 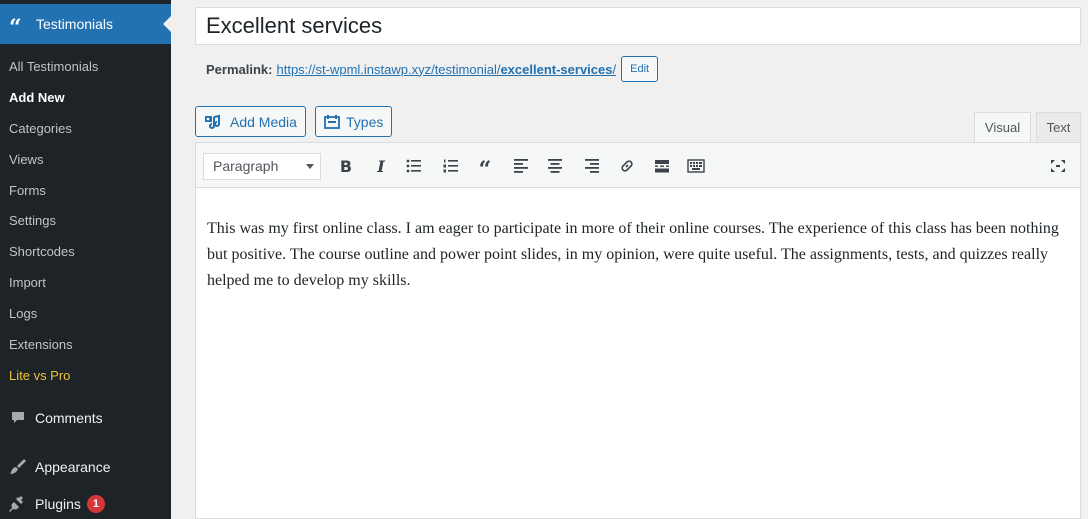 What do you see at coordinates (73, 467) in the screenshot?
I see `menu-appearance-label: Appearance` at bounding box center [73, 467].